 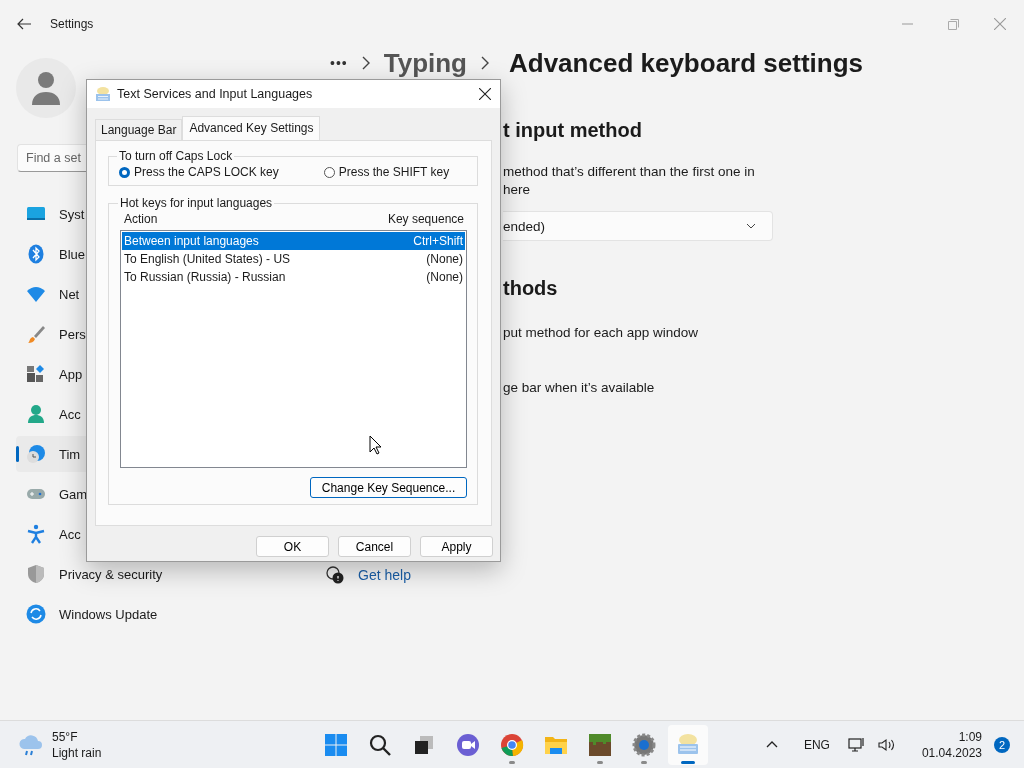 I want to click on group-title: Hot keys for input languages, so click(x=196, y=203).